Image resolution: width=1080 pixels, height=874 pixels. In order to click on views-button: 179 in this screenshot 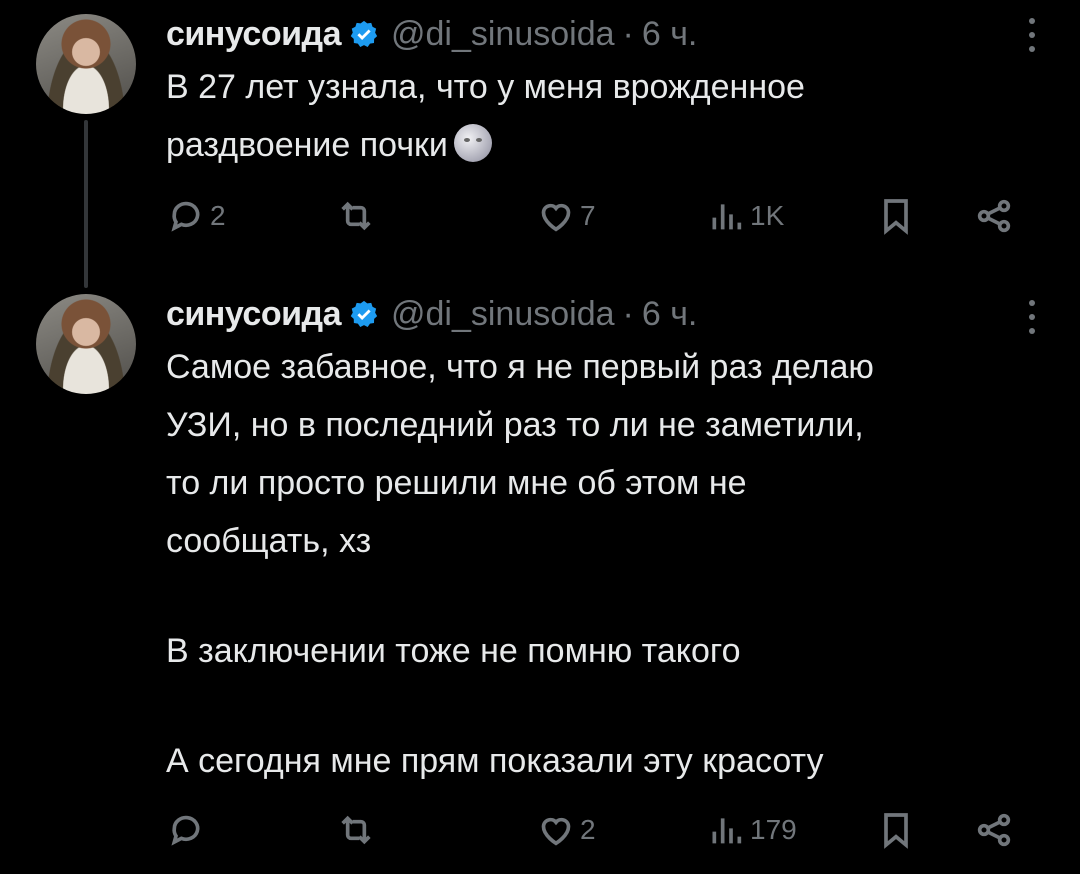, I will do `click(751, 830)`.